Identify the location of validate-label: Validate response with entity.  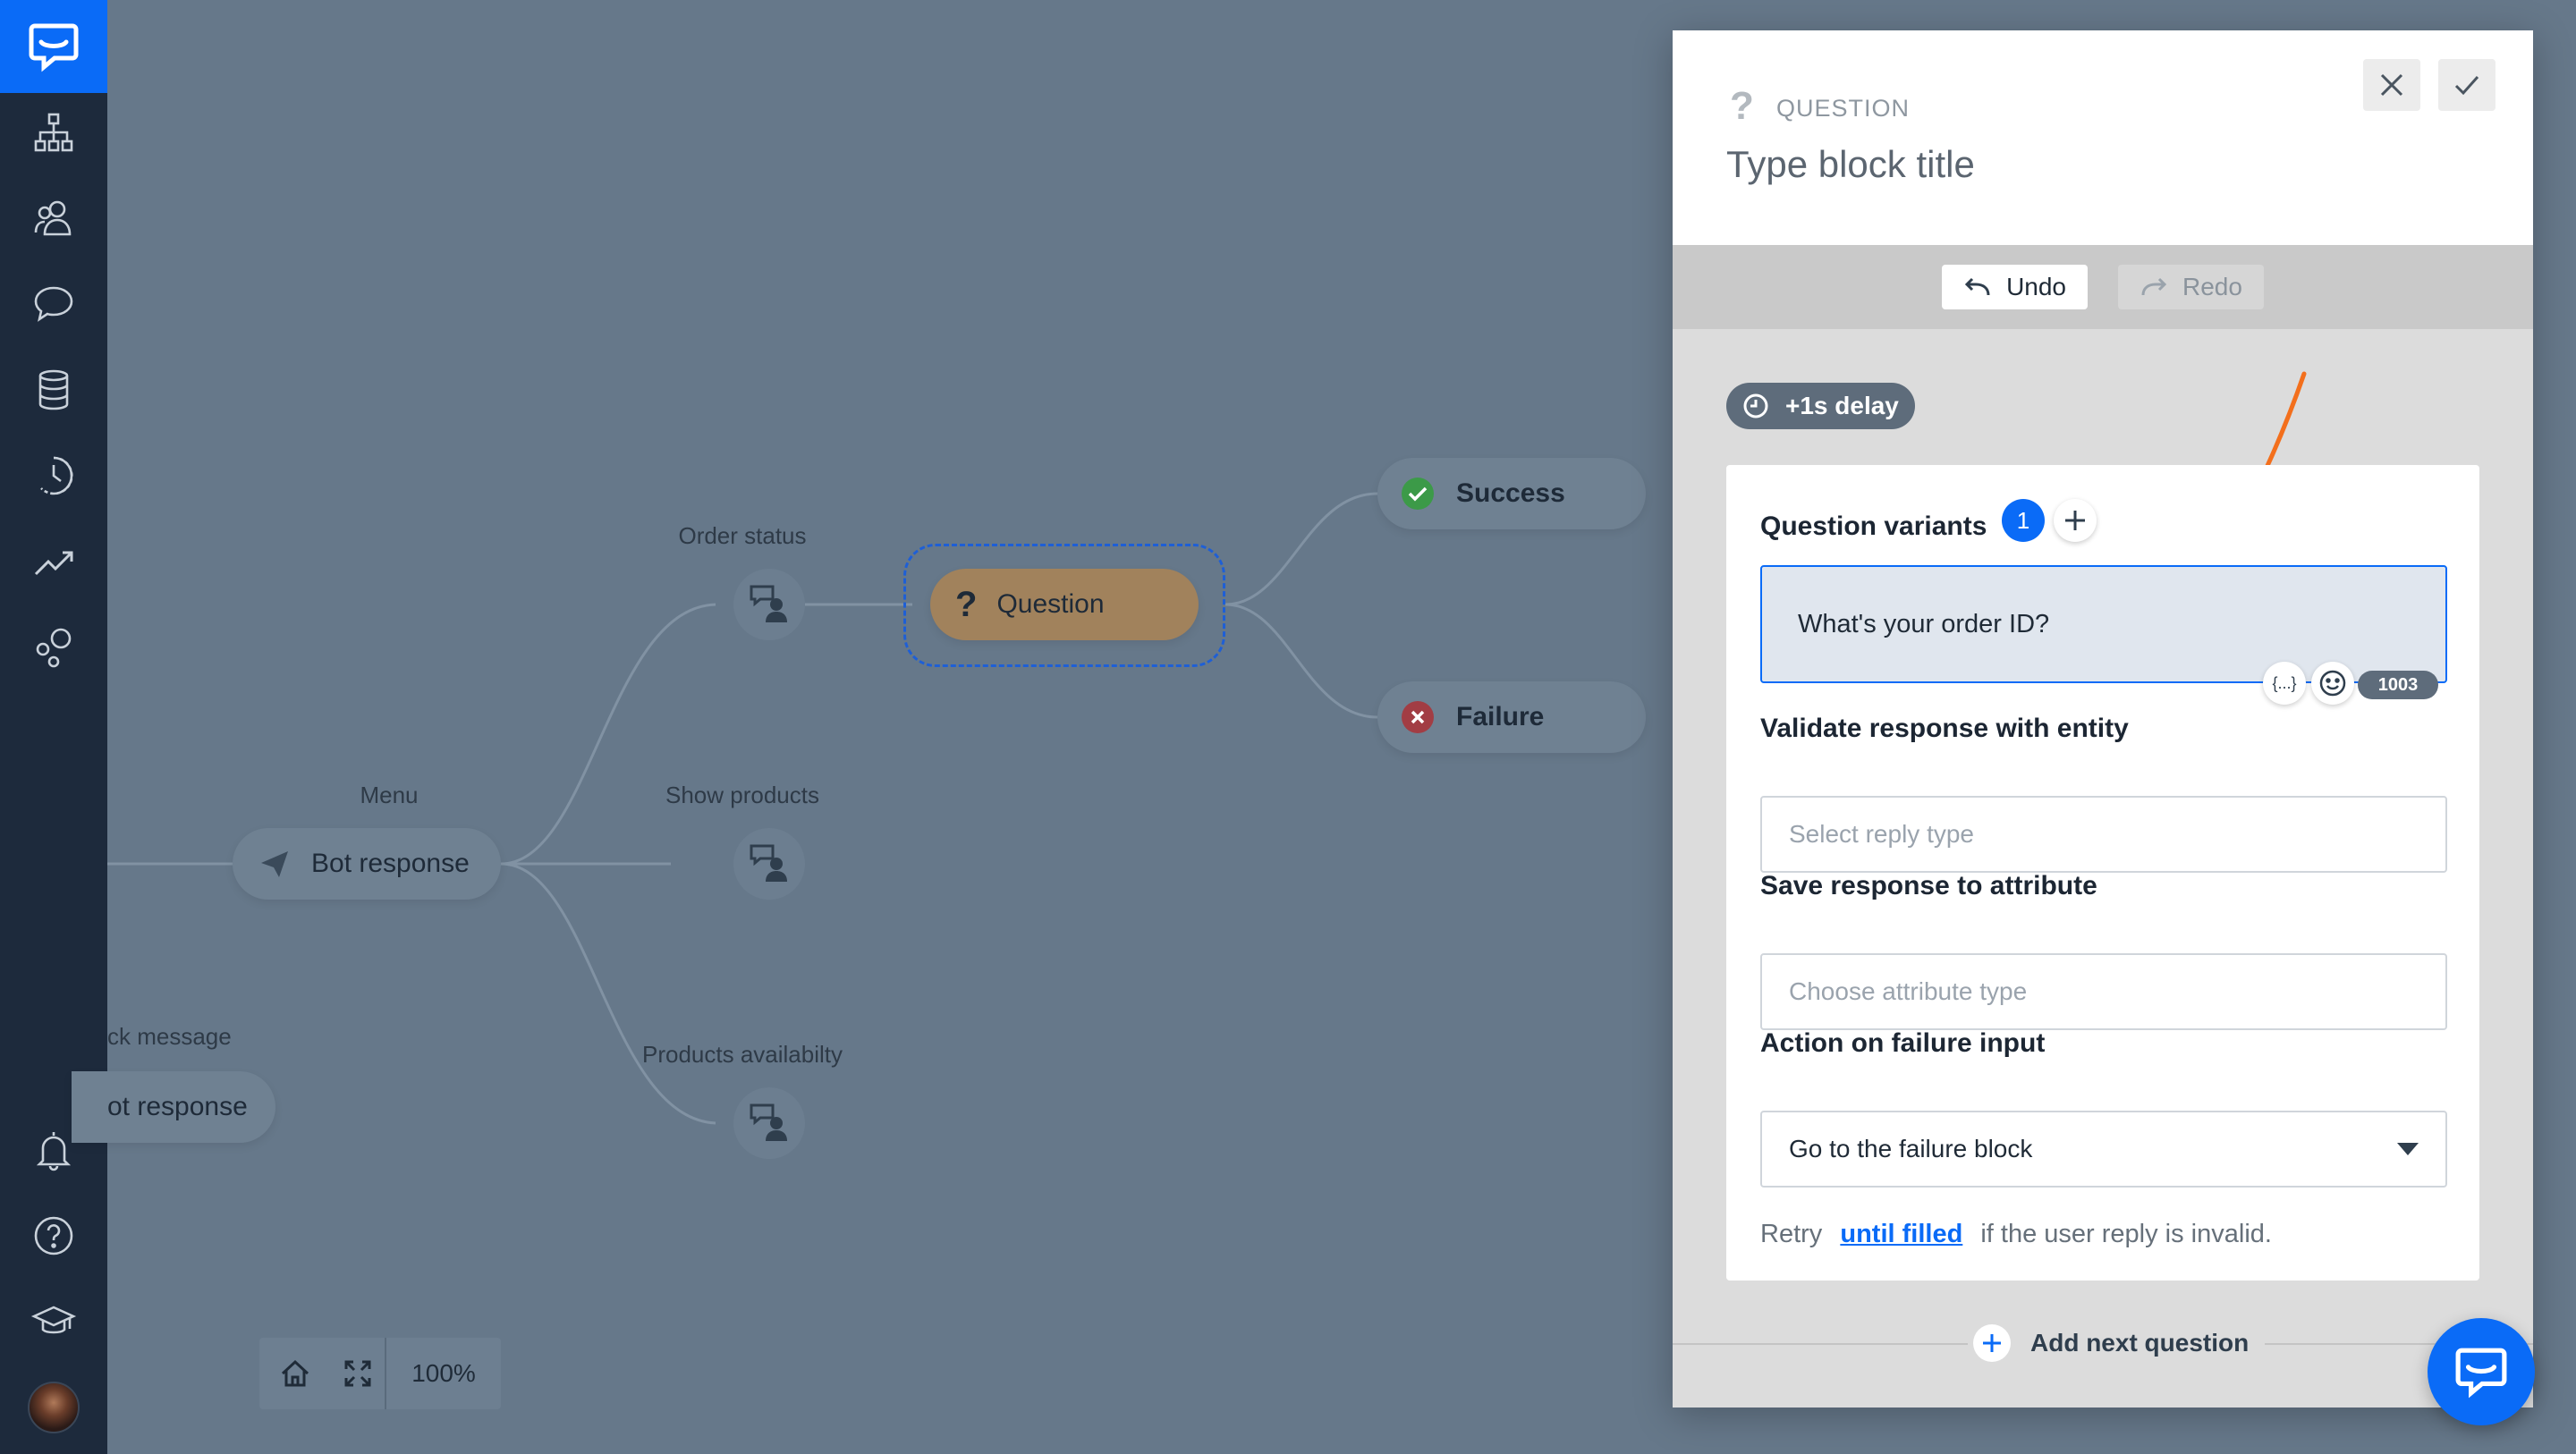
(1944, 728).